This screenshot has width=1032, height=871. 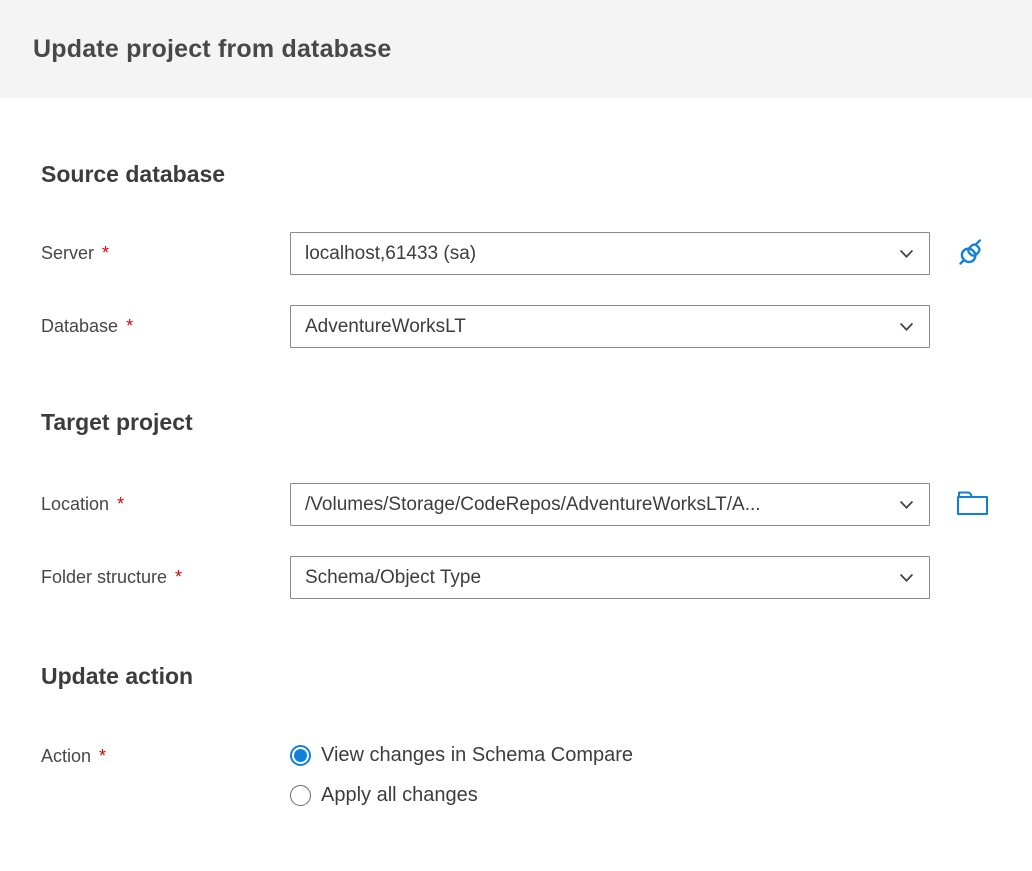 I want to click on server-field-row: Server * localhost,61433 (sa), so click(x=536, y=253).